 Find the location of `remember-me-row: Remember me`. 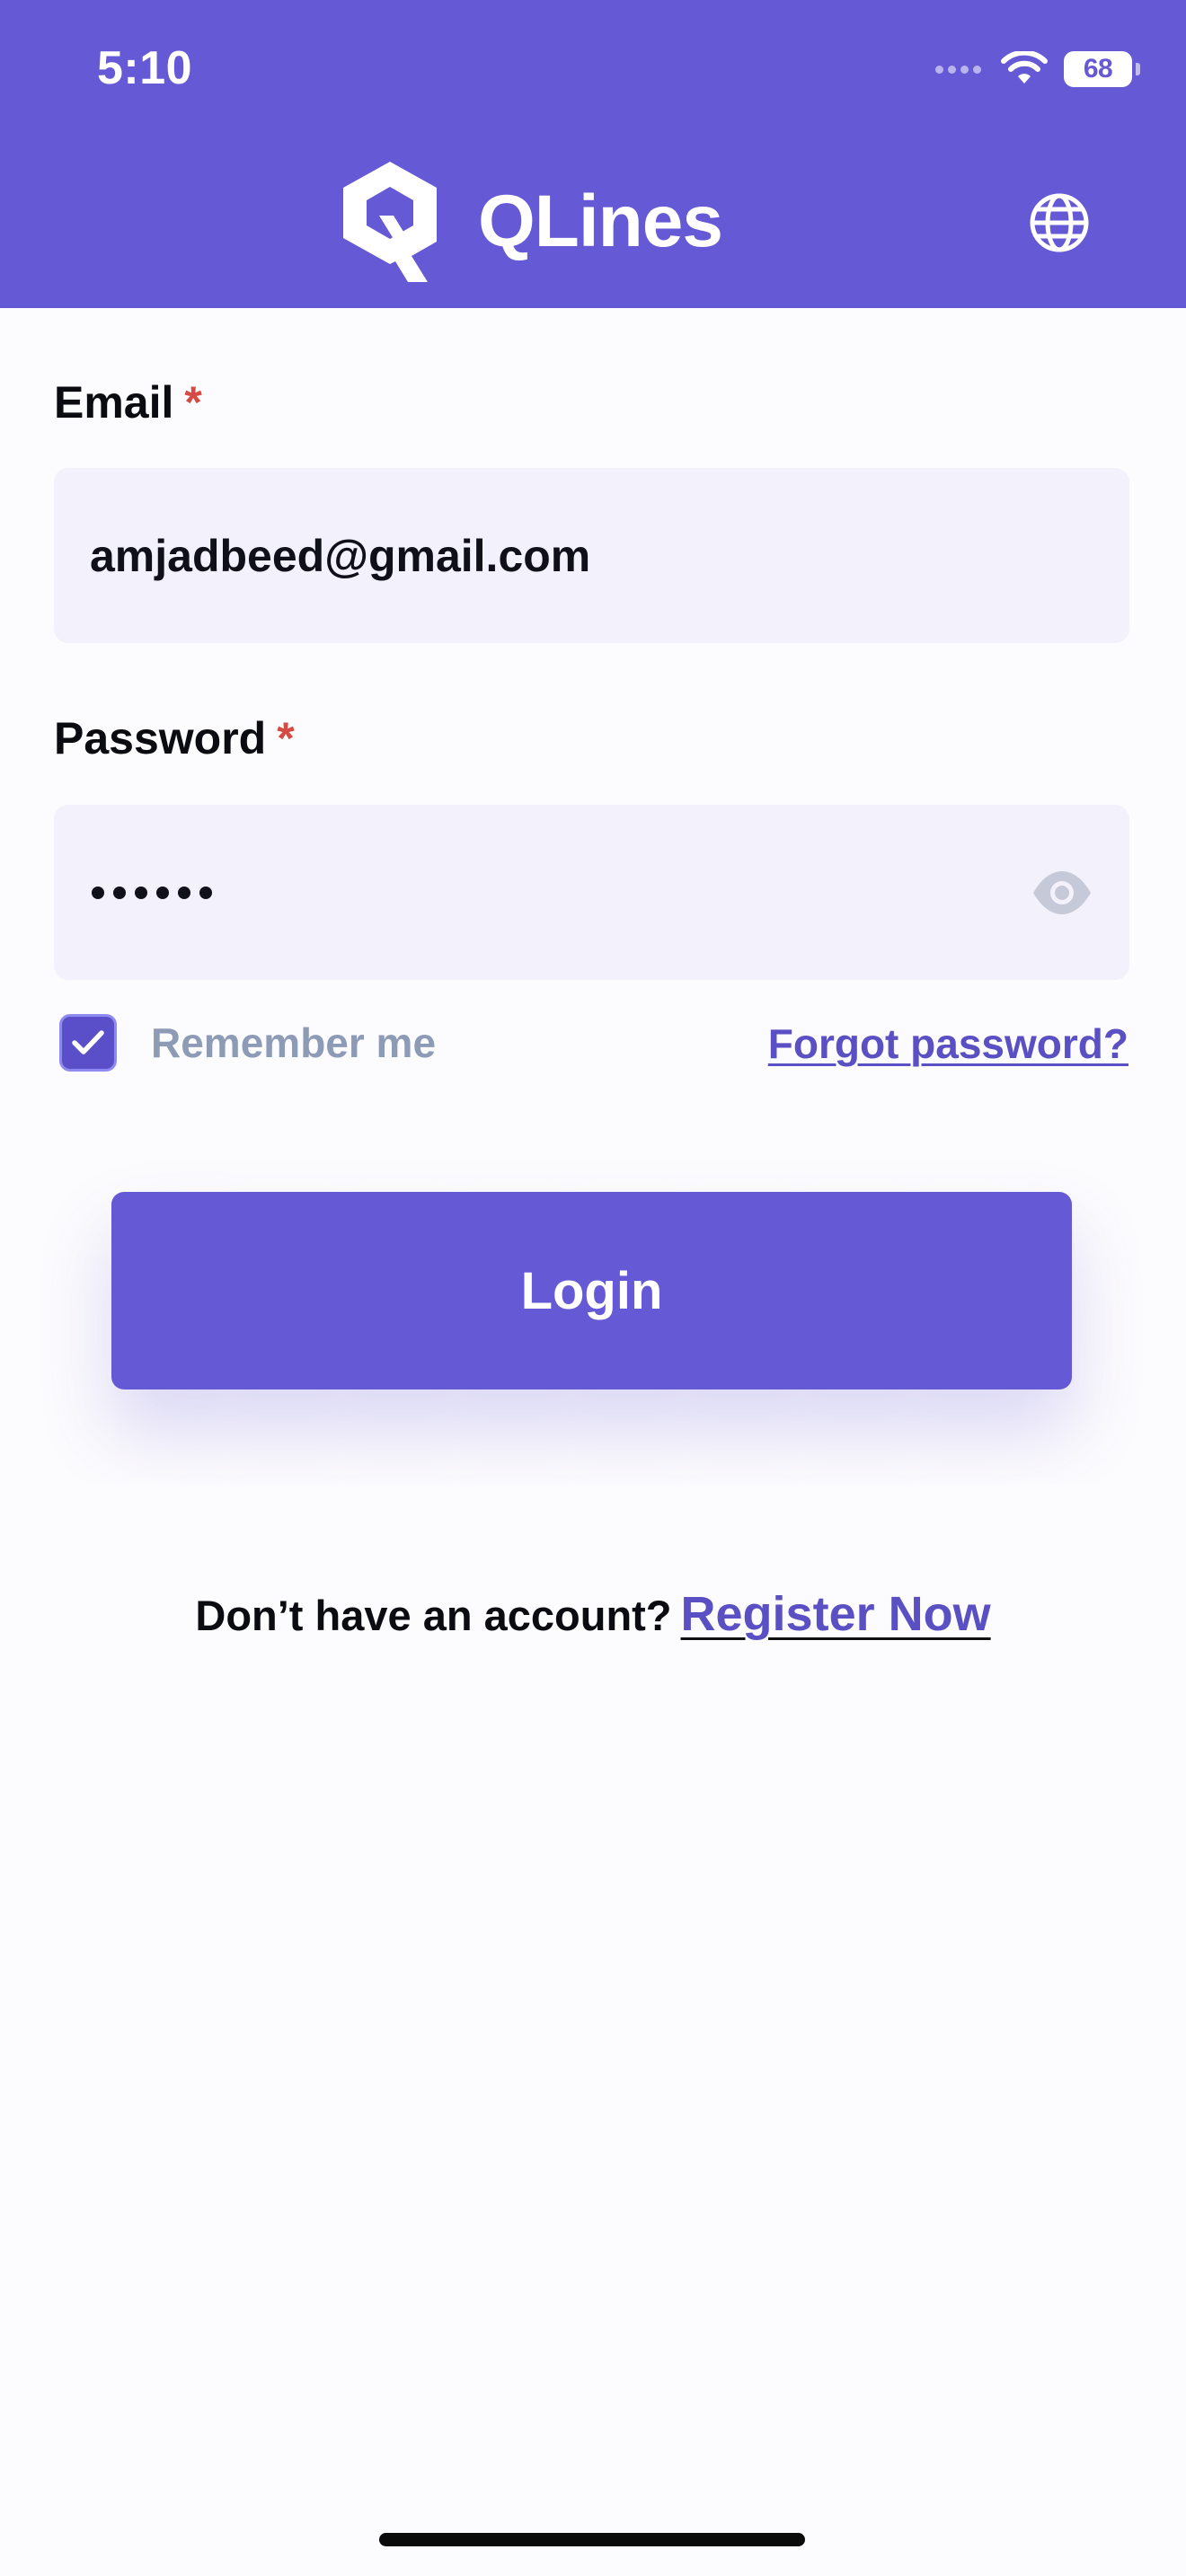

remember-me-row: Remember me is located at coordinates (247, 1042).